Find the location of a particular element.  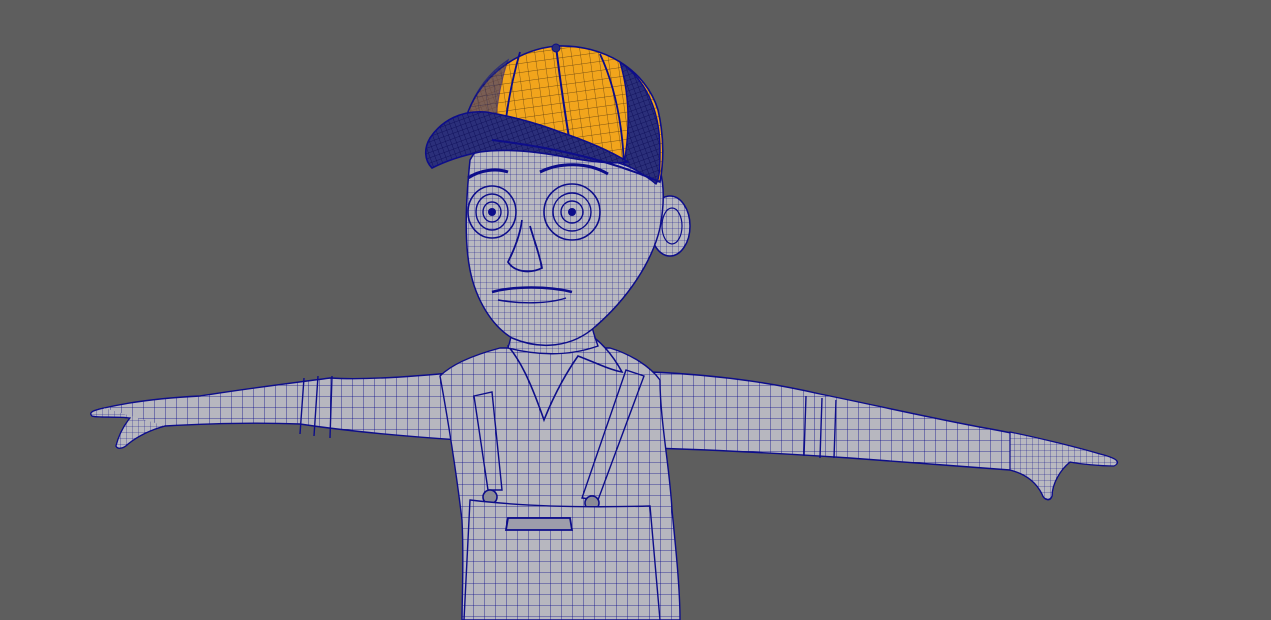

torso is located at coordinates (560, 475).